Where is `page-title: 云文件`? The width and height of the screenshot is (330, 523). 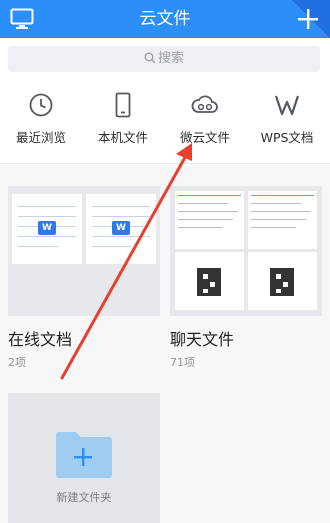
page-title: 云文件 is located at coordinates (165, 19).